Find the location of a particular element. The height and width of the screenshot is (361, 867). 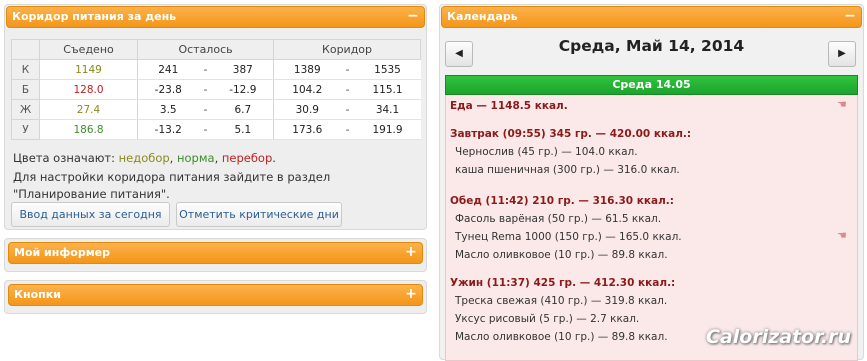

meal-heading: Завтрак (09:55) 345 гр. — 420.00 ккал.: is located at coordinates (571, 134).